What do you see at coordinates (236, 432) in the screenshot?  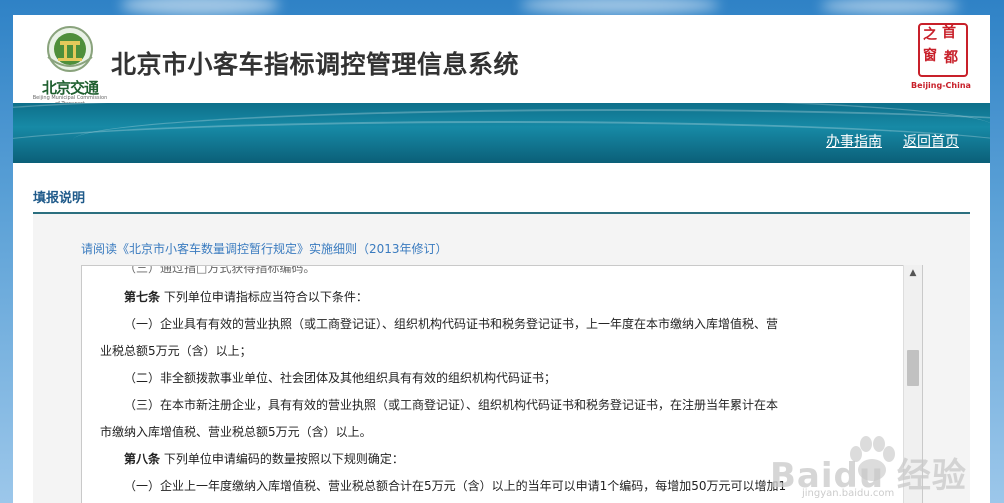 I see `article-7-item-3-cont-text: 市缴纳入库增值税、营业税总额5万元（含）以上。` at bounding box center [236, 432].